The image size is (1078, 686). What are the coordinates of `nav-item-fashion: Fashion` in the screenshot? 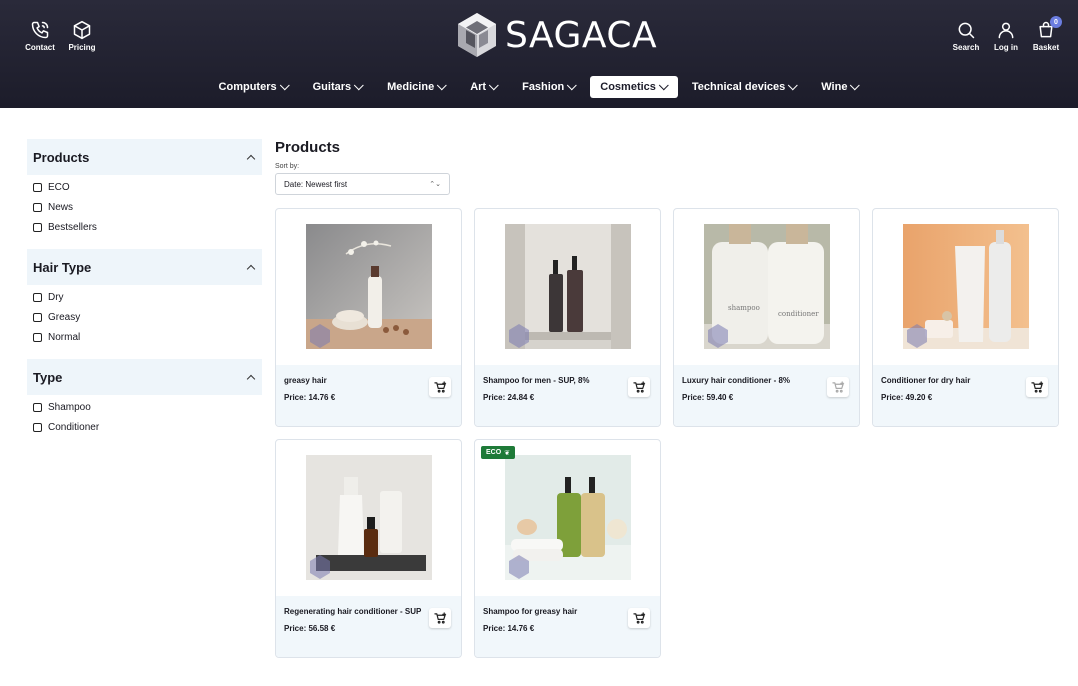 It's located at (549, 87).